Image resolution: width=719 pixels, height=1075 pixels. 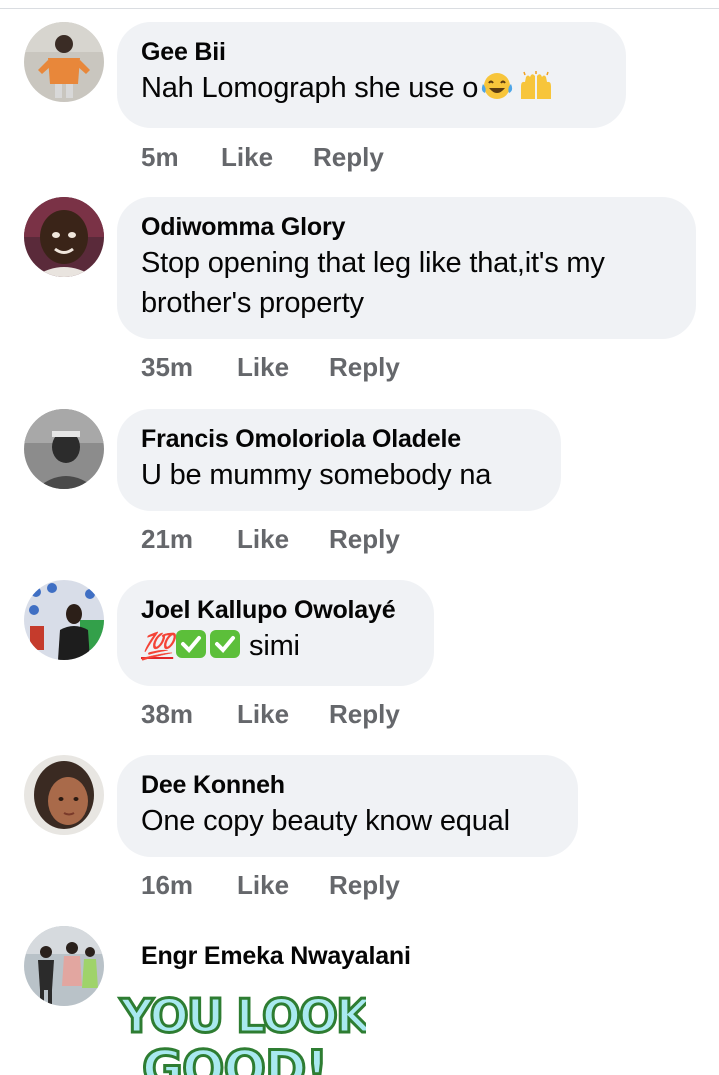 I want to click on comment-time: 38m, so click(x=167, y=714).